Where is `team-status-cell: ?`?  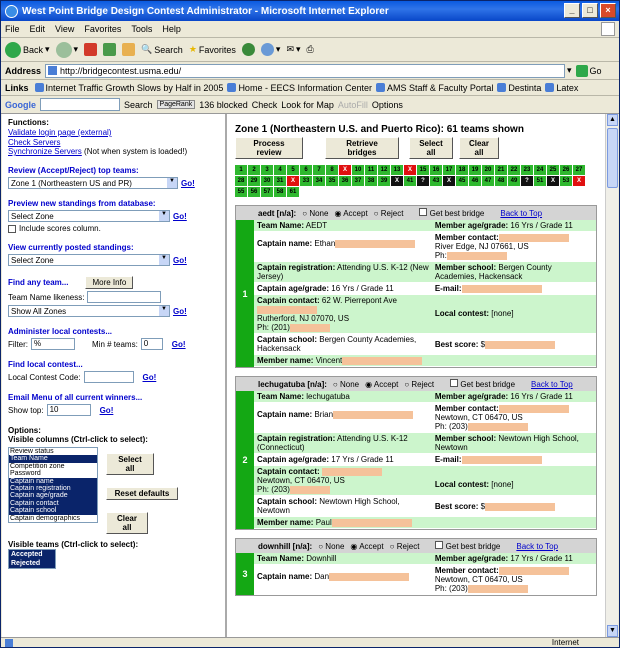
team-status-cell: ? is located at coordinates (423, 181).